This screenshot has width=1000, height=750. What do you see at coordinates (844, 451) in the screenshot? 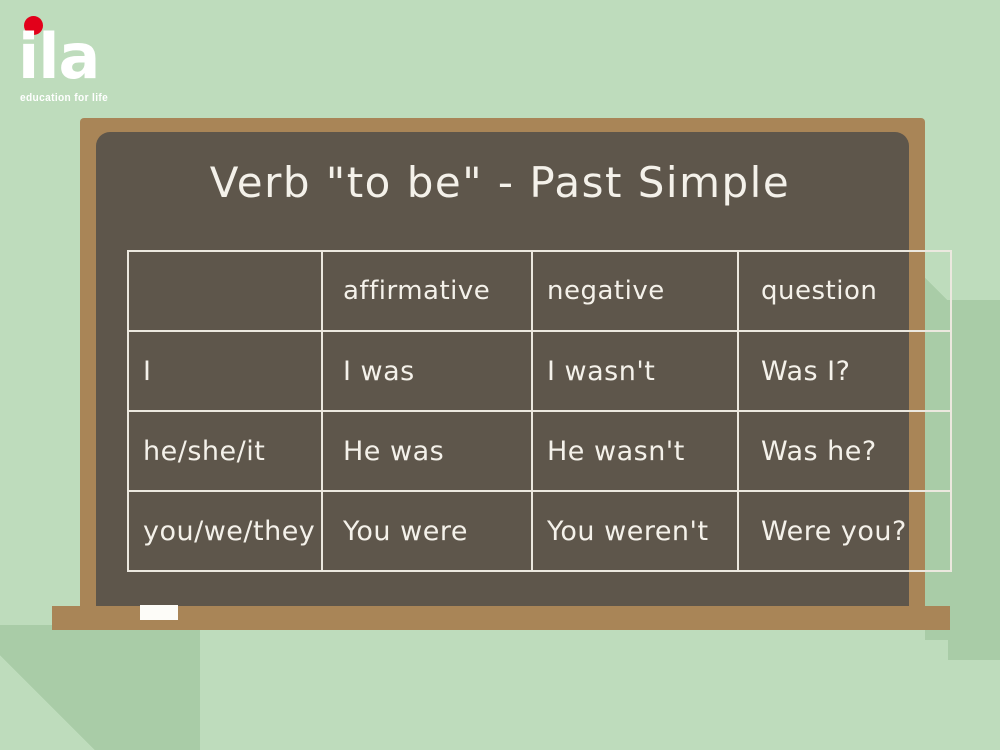
I see `cell-question: Was he?` at bounding box center [844, 451].